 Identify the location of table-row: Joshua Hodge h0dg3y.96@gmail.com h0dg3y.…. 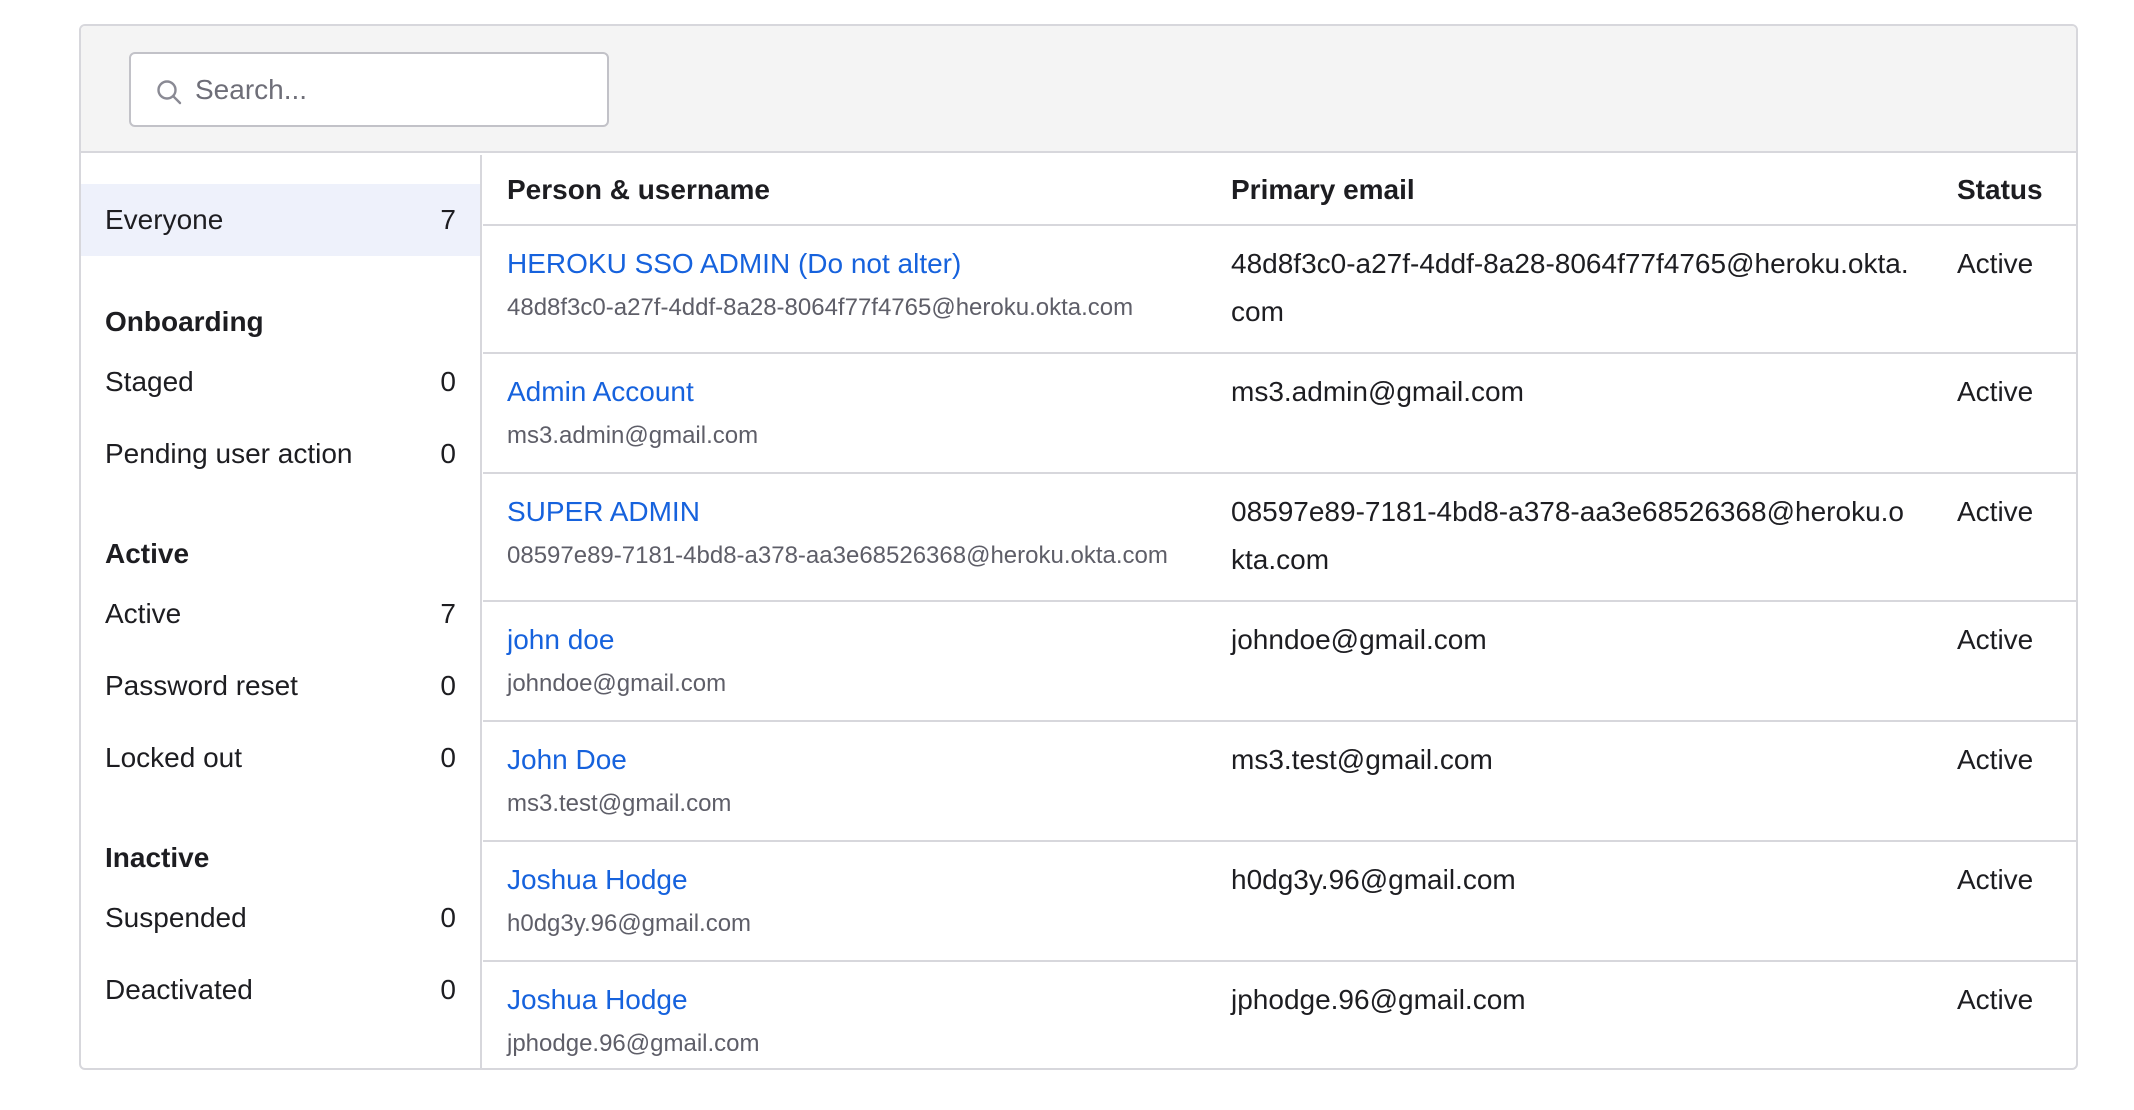
(1279, 901).